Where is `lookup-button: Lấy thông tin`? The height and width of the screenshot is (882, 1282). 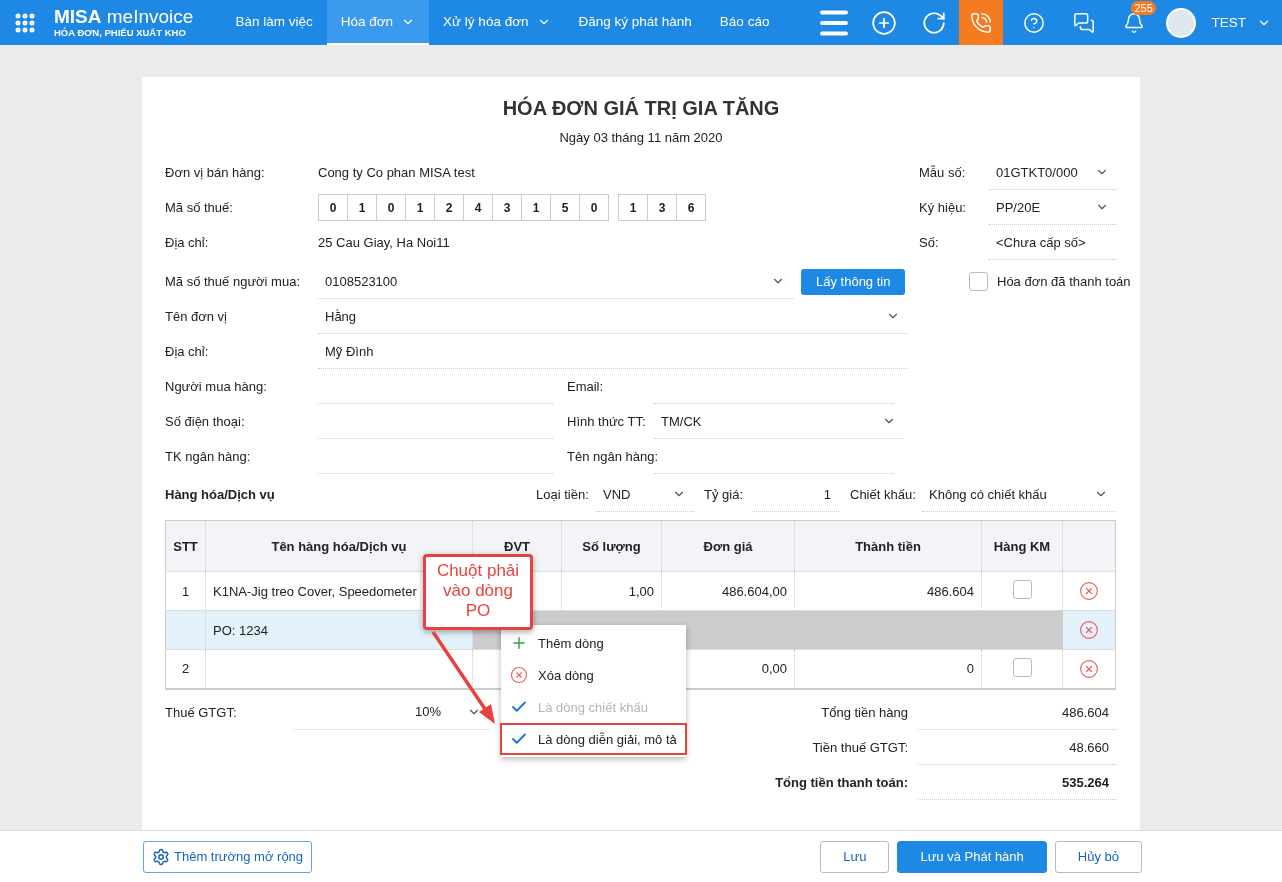 lookup-button: Lấy thông tin is located at coordinates (853, 281).